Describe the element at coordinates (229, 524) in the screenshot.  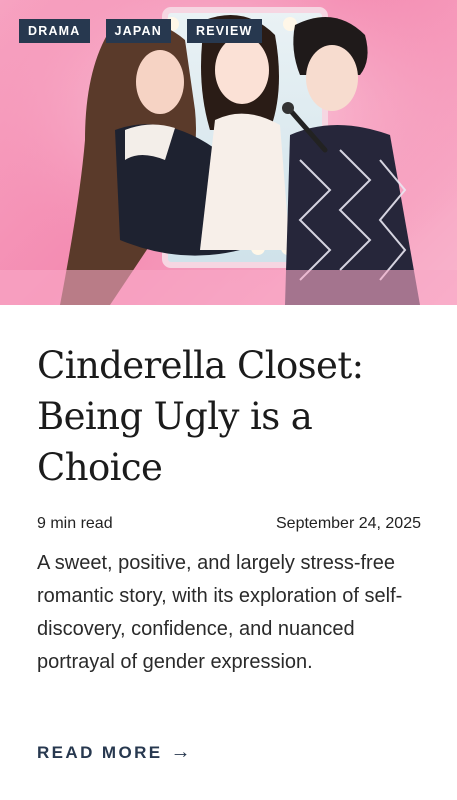
I see `article-meta: 9 min read September 24, 2025` at that location.